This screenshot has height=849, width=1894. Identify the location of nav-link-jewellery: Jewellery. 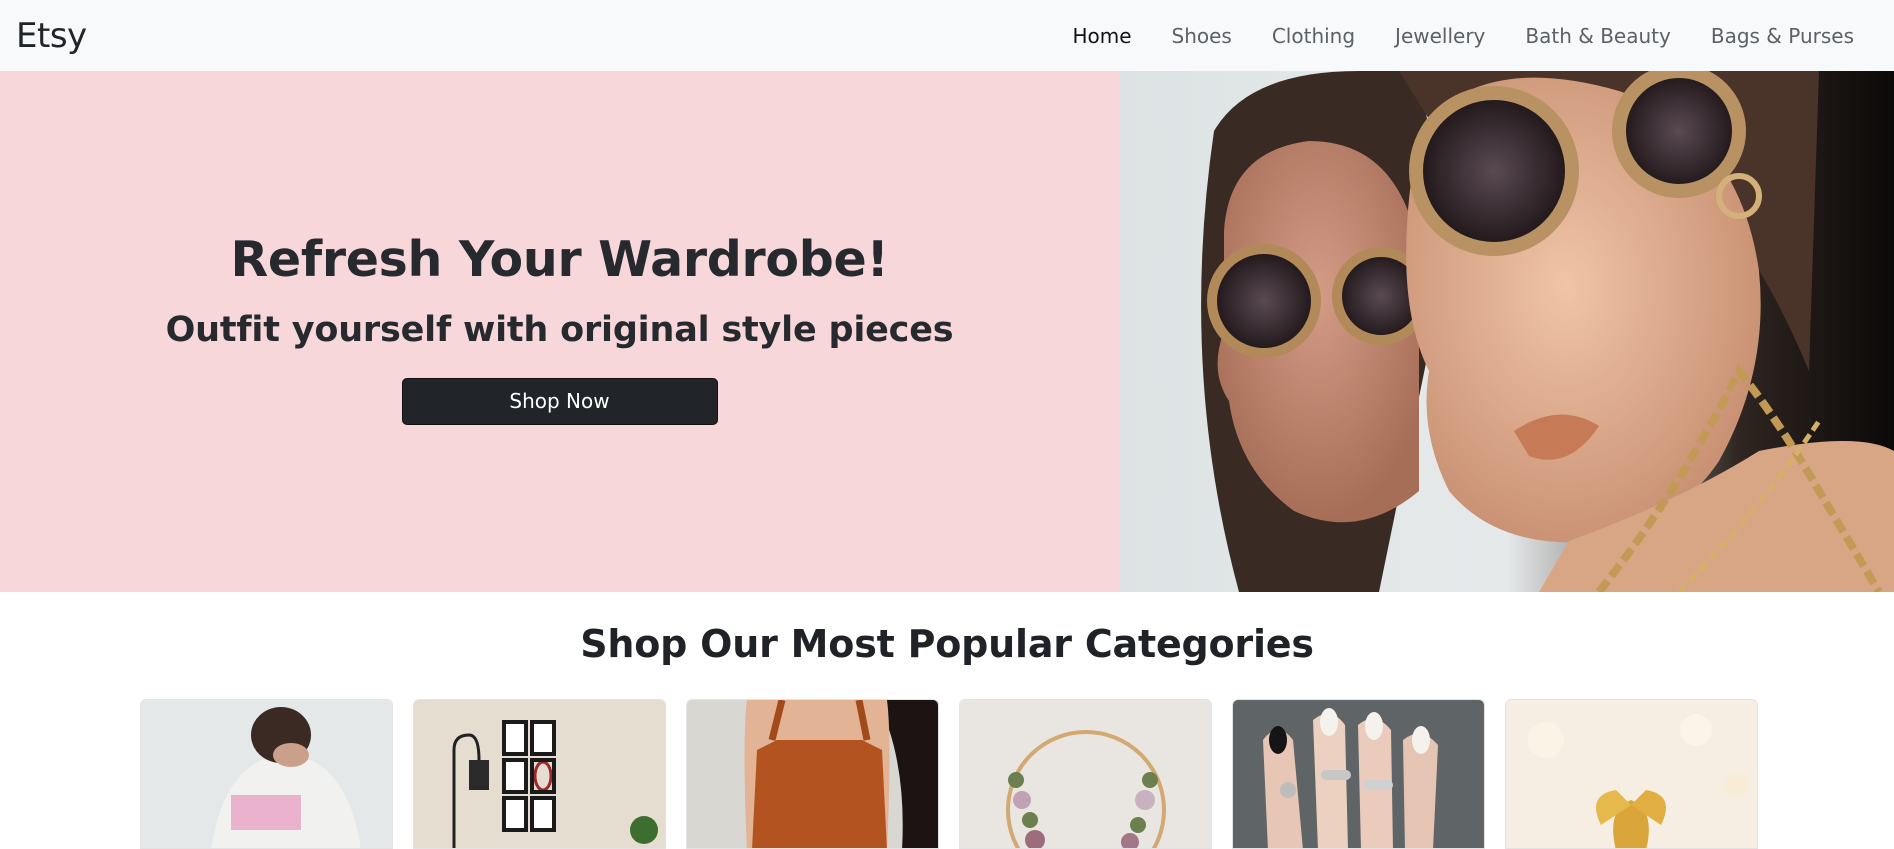
(1440, 36).